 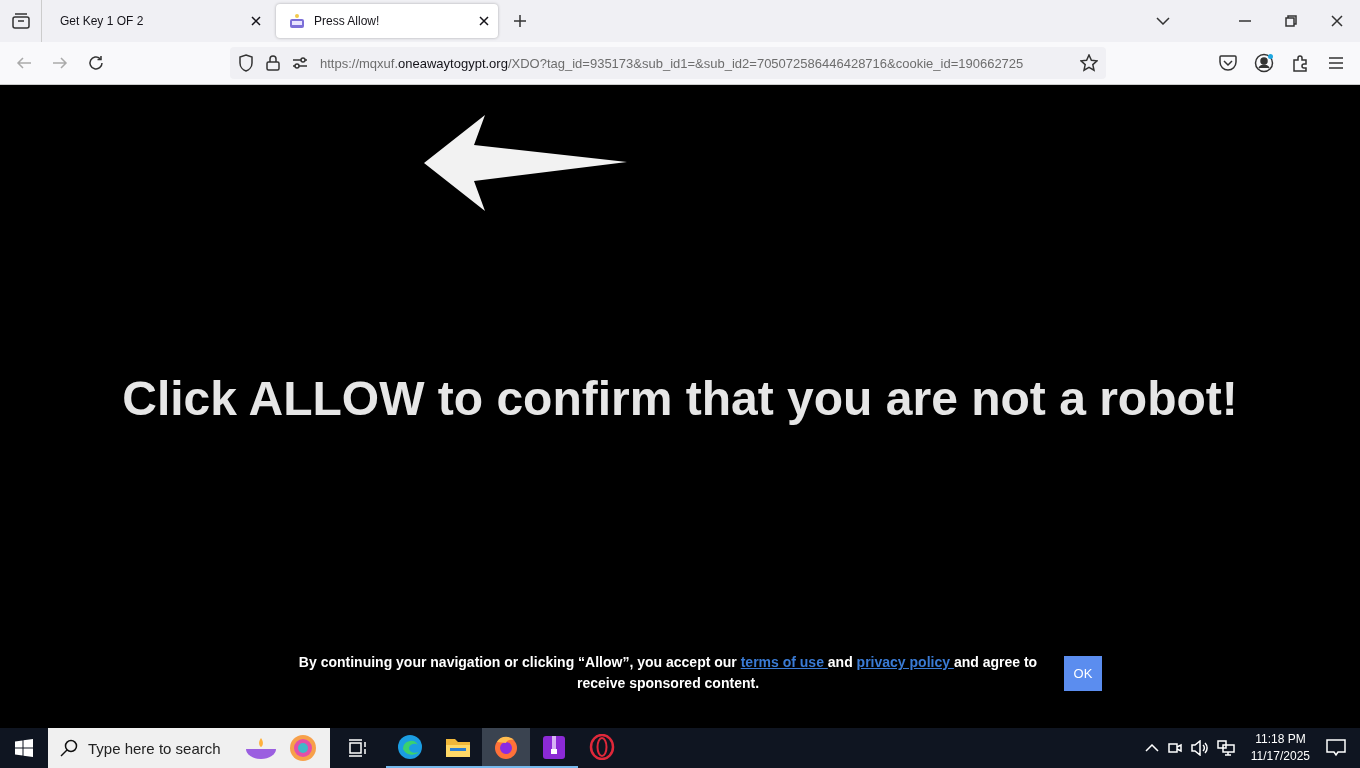 What do you see at coordinates (159, 21) in the screenshot?
I see `browser-tab: Get Key 1 OF 2` at bounding box center [159, 21].